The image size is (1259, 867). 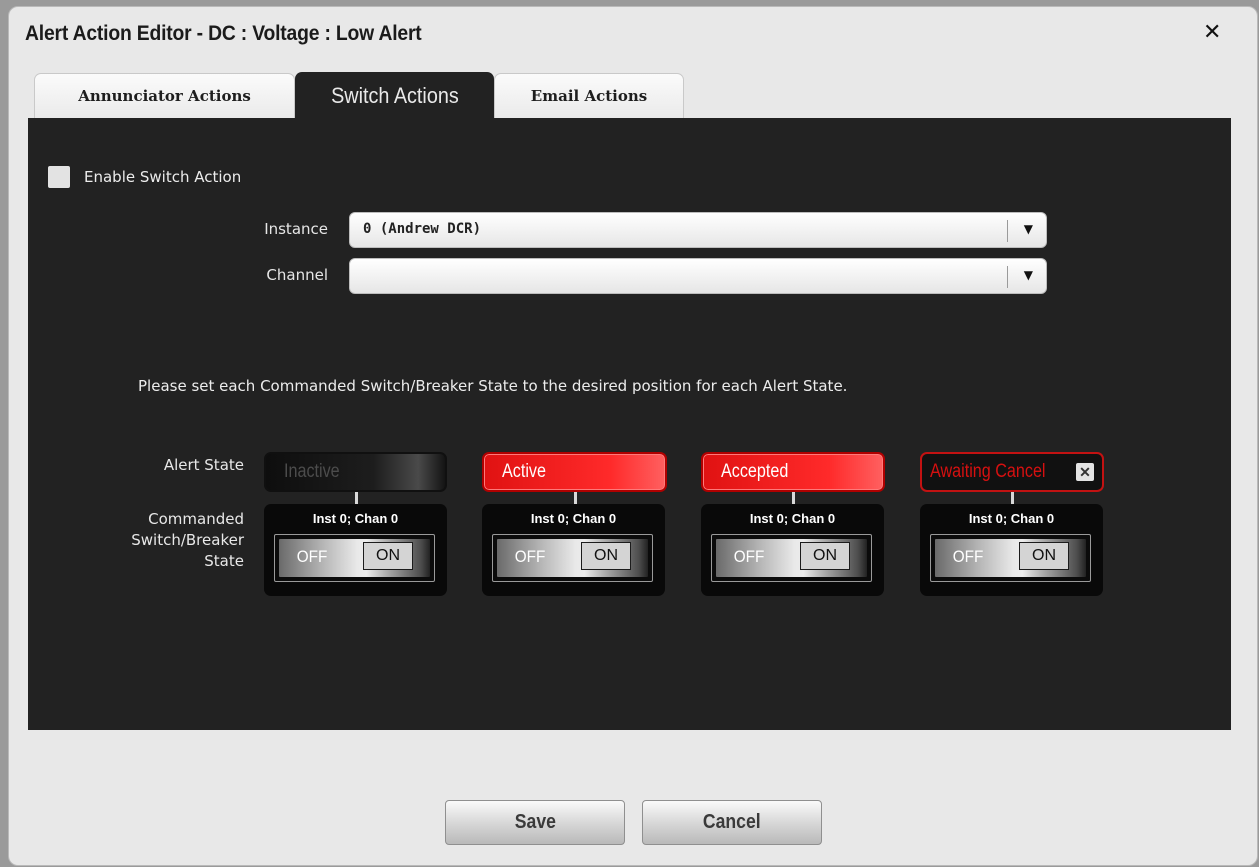 I want to click on tab-label: Switch Actions, so click(x=394, y=95).